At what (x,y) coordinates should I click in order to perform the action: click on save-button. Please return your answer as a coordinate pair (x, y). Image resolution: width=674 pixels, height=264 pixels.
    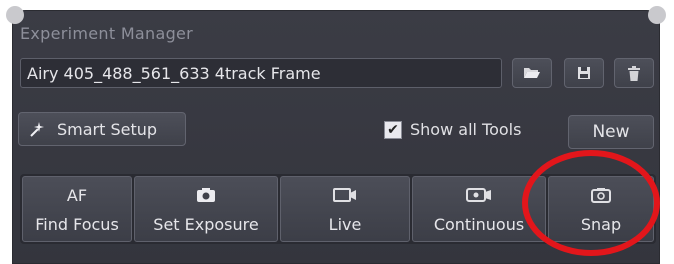
    Looking at the image, I should click on (584, 73).